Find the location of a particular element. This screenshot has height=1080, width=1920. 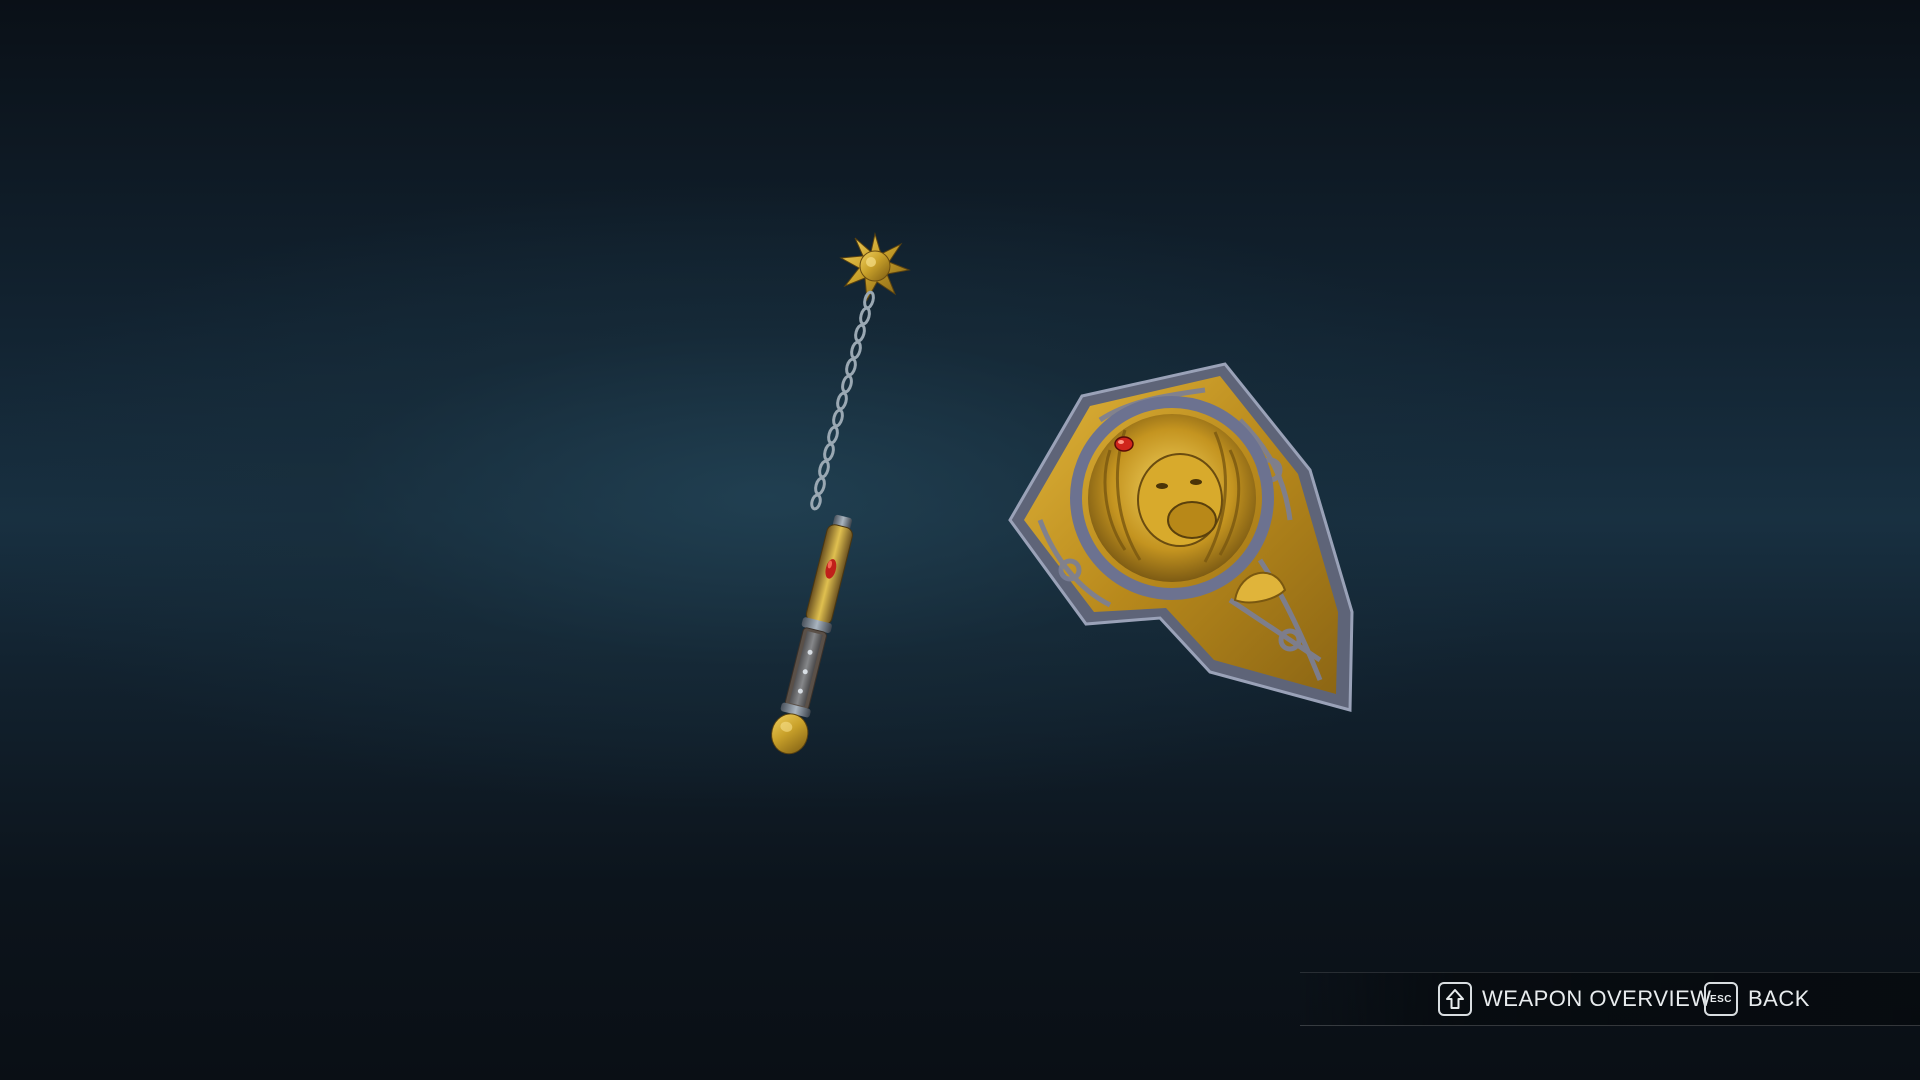

esc-key-label: ESC is located at coordinates (1721, 999).